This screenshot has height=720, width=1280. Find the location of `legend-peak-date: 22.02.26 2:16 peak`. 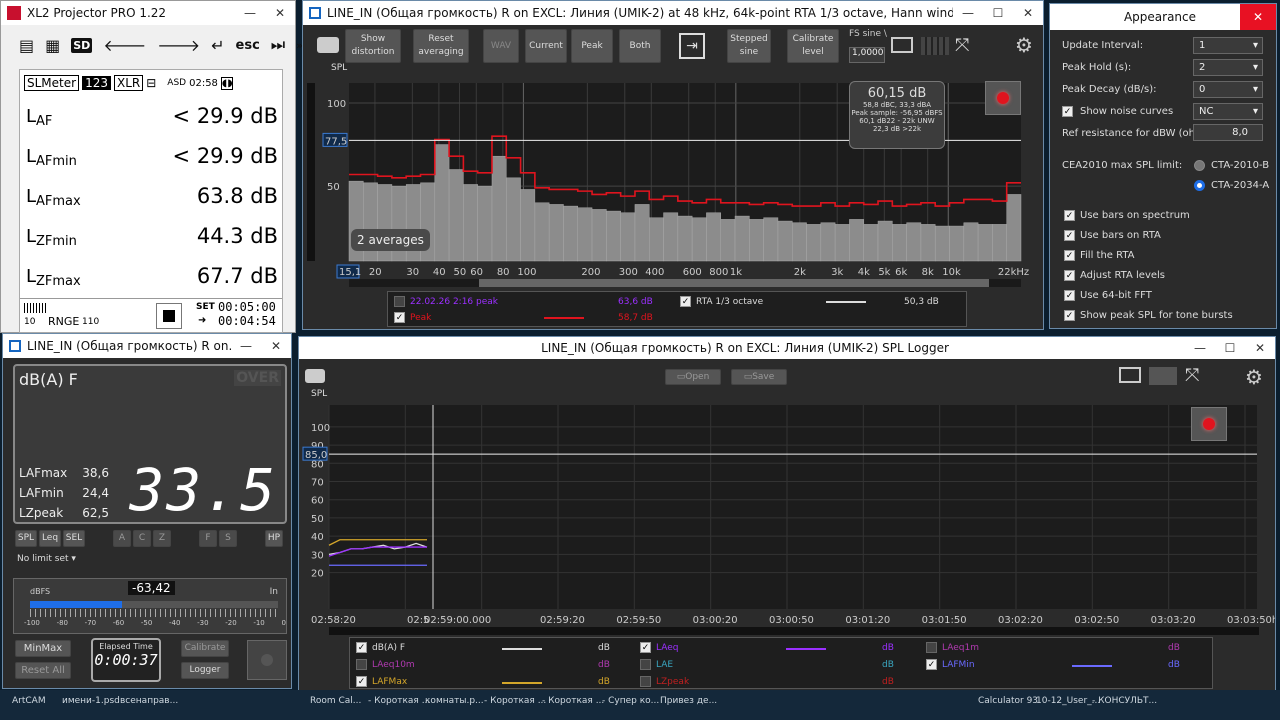

legend-peak-date: 22.02.26 2:16 peak is located at coordinates (446, 301).